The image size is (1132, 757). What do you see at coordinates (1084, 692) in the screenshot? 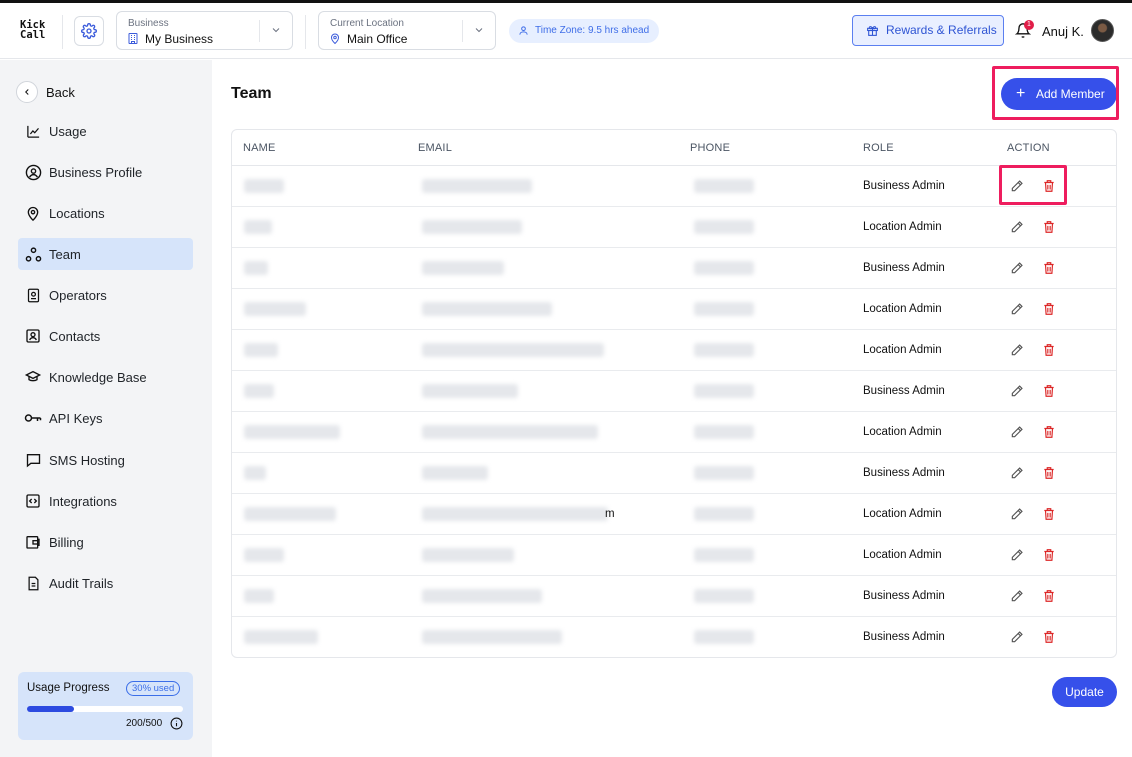
I see `update-button: Update` at bounding box center [1084, 692].